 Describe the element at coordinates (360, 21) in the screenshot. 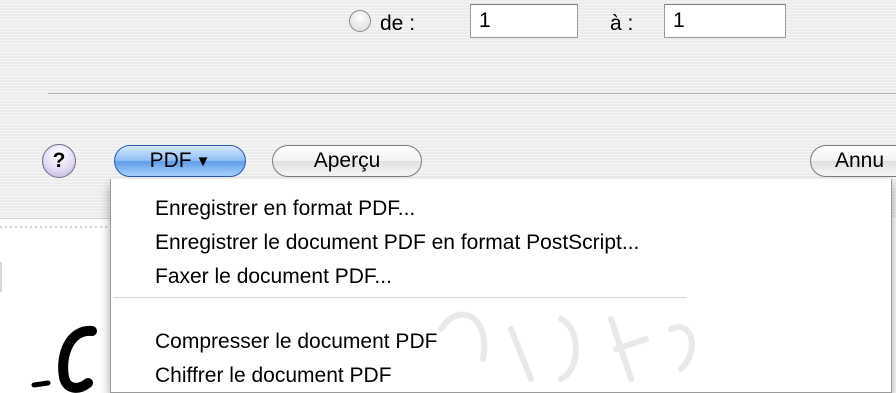

I see `page-range-radio` at that location.